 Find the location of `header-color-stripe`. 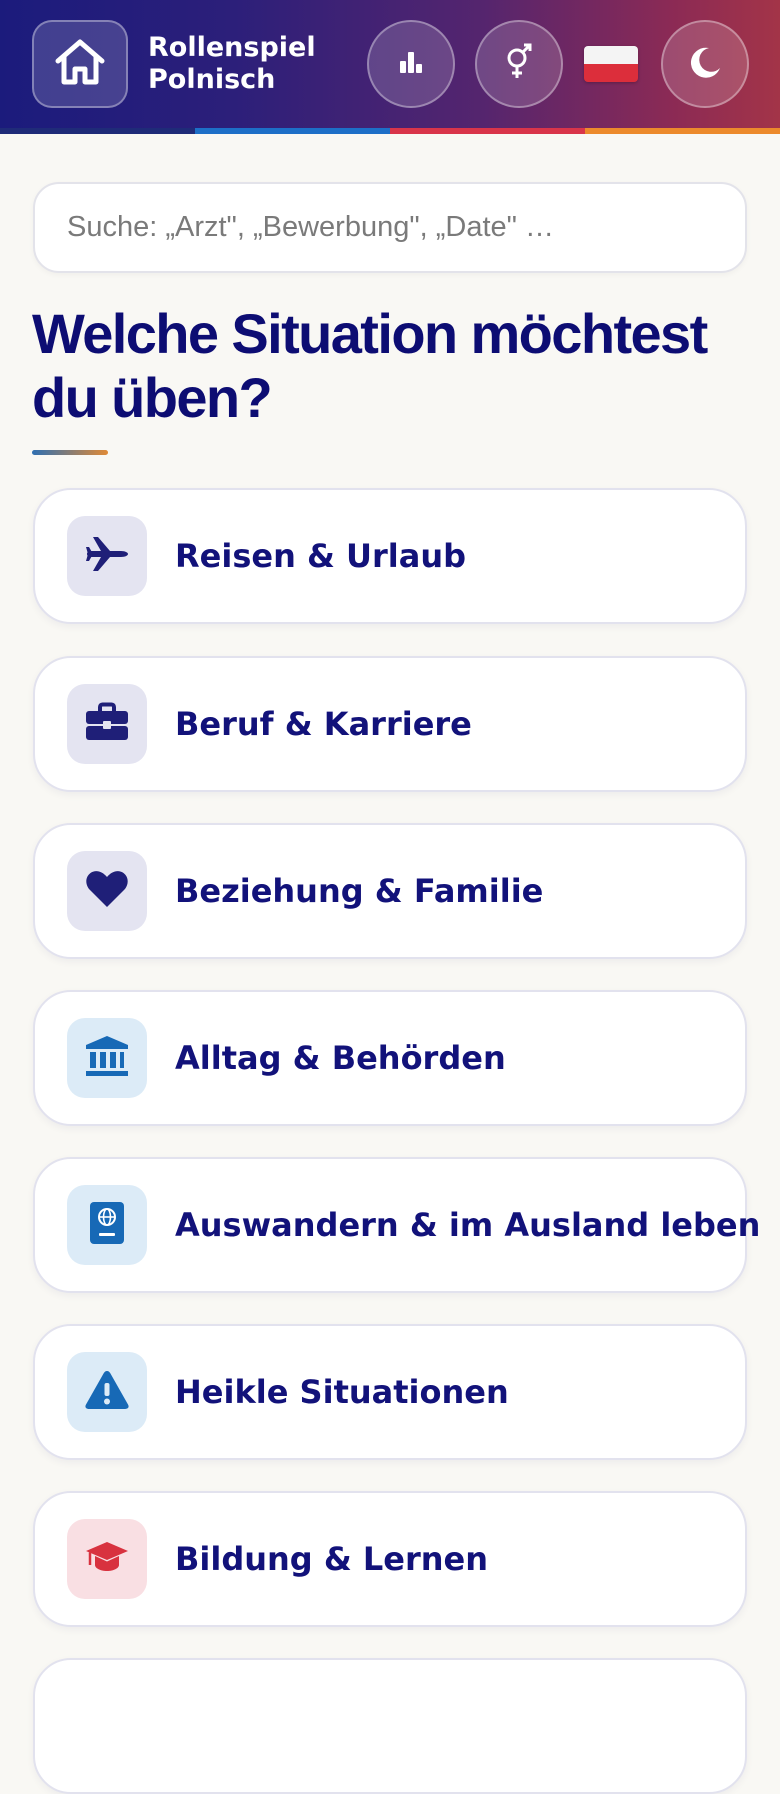

header-color-stripe is located at coordinates (390, 131).